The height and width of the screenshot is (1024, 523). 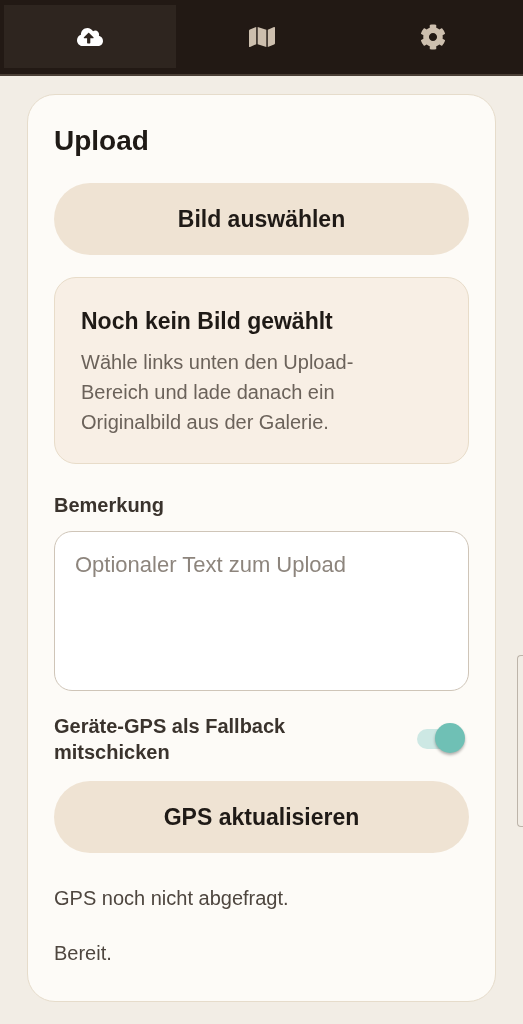 What do you see at coordinates (102, 141) in the screenshot?
I see `card-title: Upload` at bounding box center [102, 141].